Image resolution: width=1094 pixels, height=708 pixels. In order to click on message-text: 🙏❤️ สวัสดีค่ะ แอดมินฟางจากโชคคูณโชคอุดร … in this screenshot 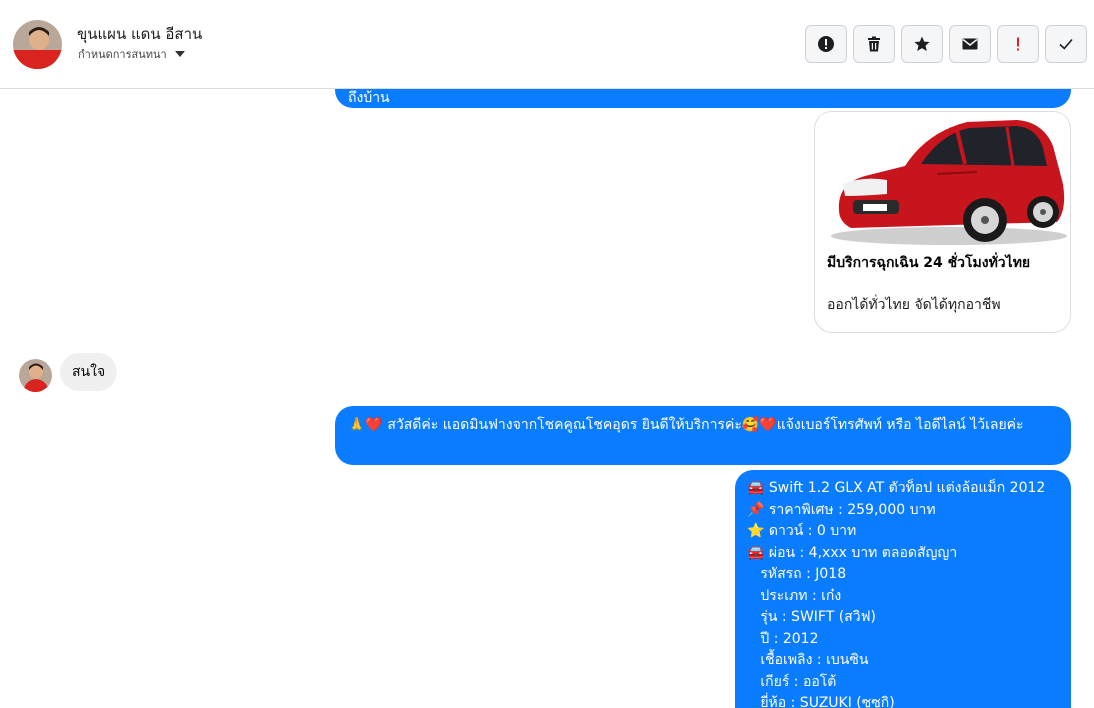, I will do `click(686, 425)`.